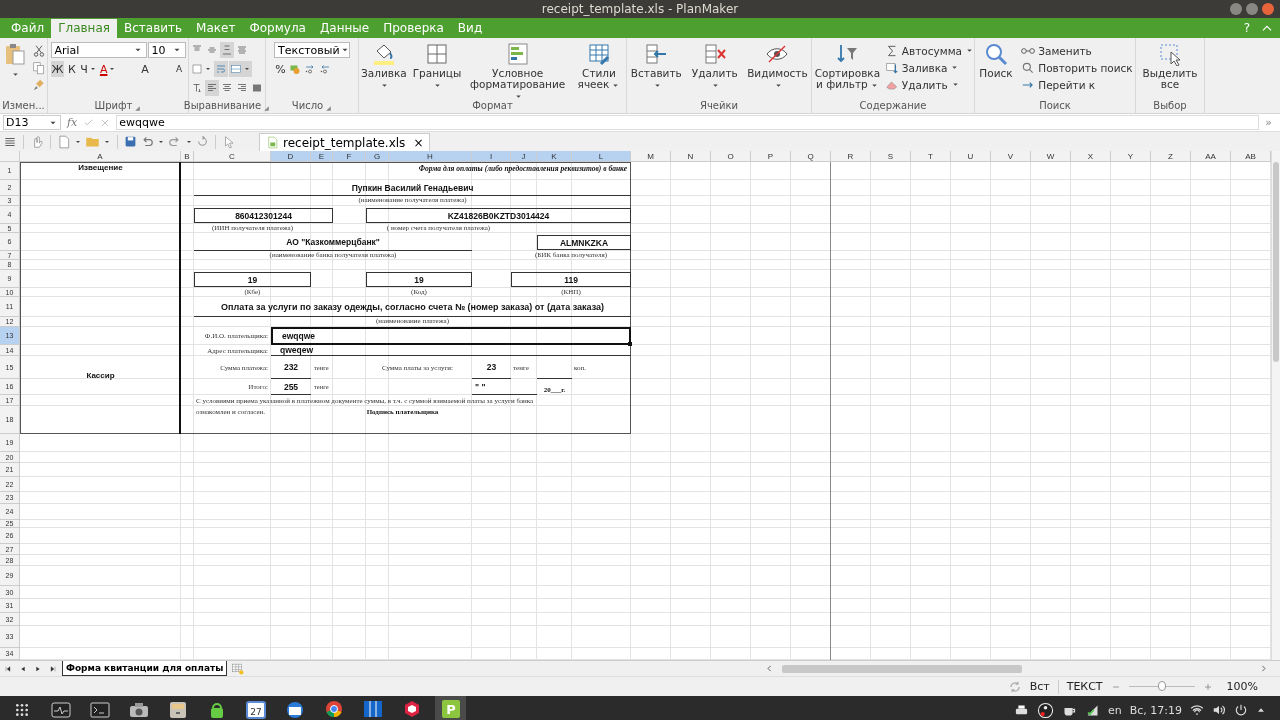 This screenshot has height=720, width=1280. What do you see at coordinates (1170, 105) in the screenshot?
I see `group-label: Выбор` at bounding box center [1170, 105].